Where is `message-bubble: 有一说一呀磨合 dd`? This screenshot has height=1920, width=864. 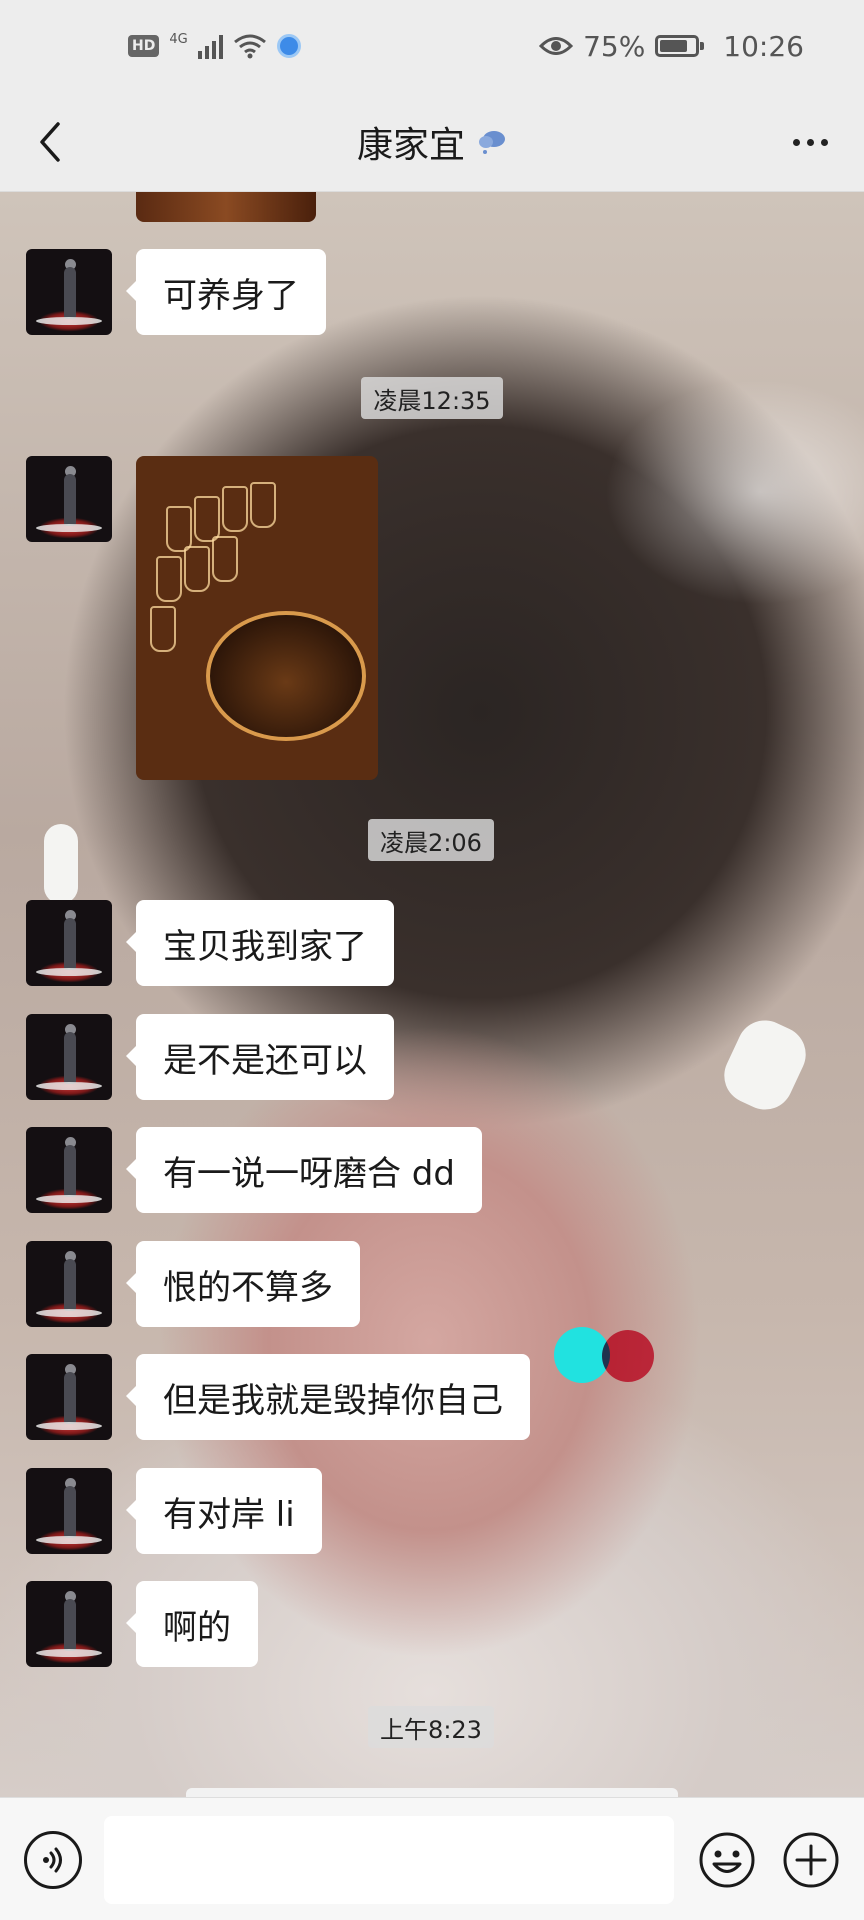
message-bubble: 有一说一呀磨合 dd is located at coordinates (304, 1170).